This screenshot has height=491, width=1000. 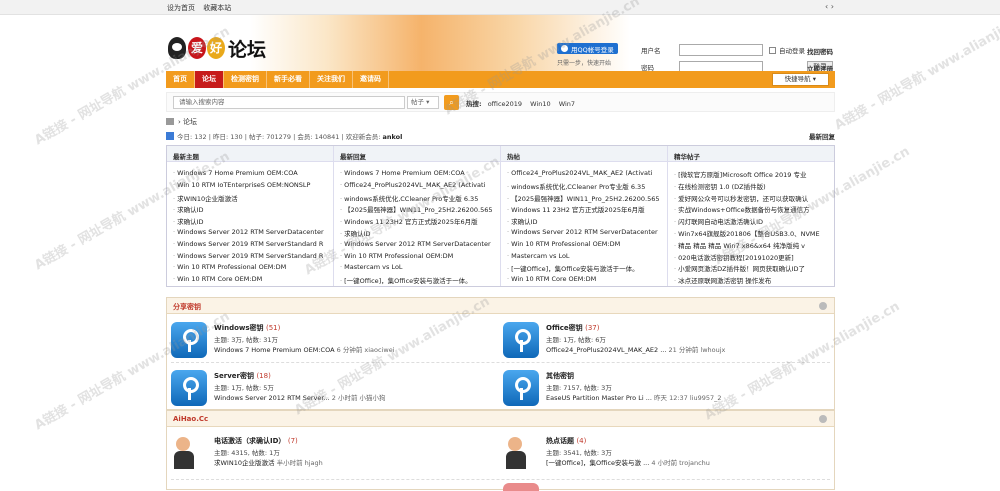 What do you see at coordinates (560, 441) in the screenshot?
I see `forum-name: 热点话题` at bounding box center [560, 441].